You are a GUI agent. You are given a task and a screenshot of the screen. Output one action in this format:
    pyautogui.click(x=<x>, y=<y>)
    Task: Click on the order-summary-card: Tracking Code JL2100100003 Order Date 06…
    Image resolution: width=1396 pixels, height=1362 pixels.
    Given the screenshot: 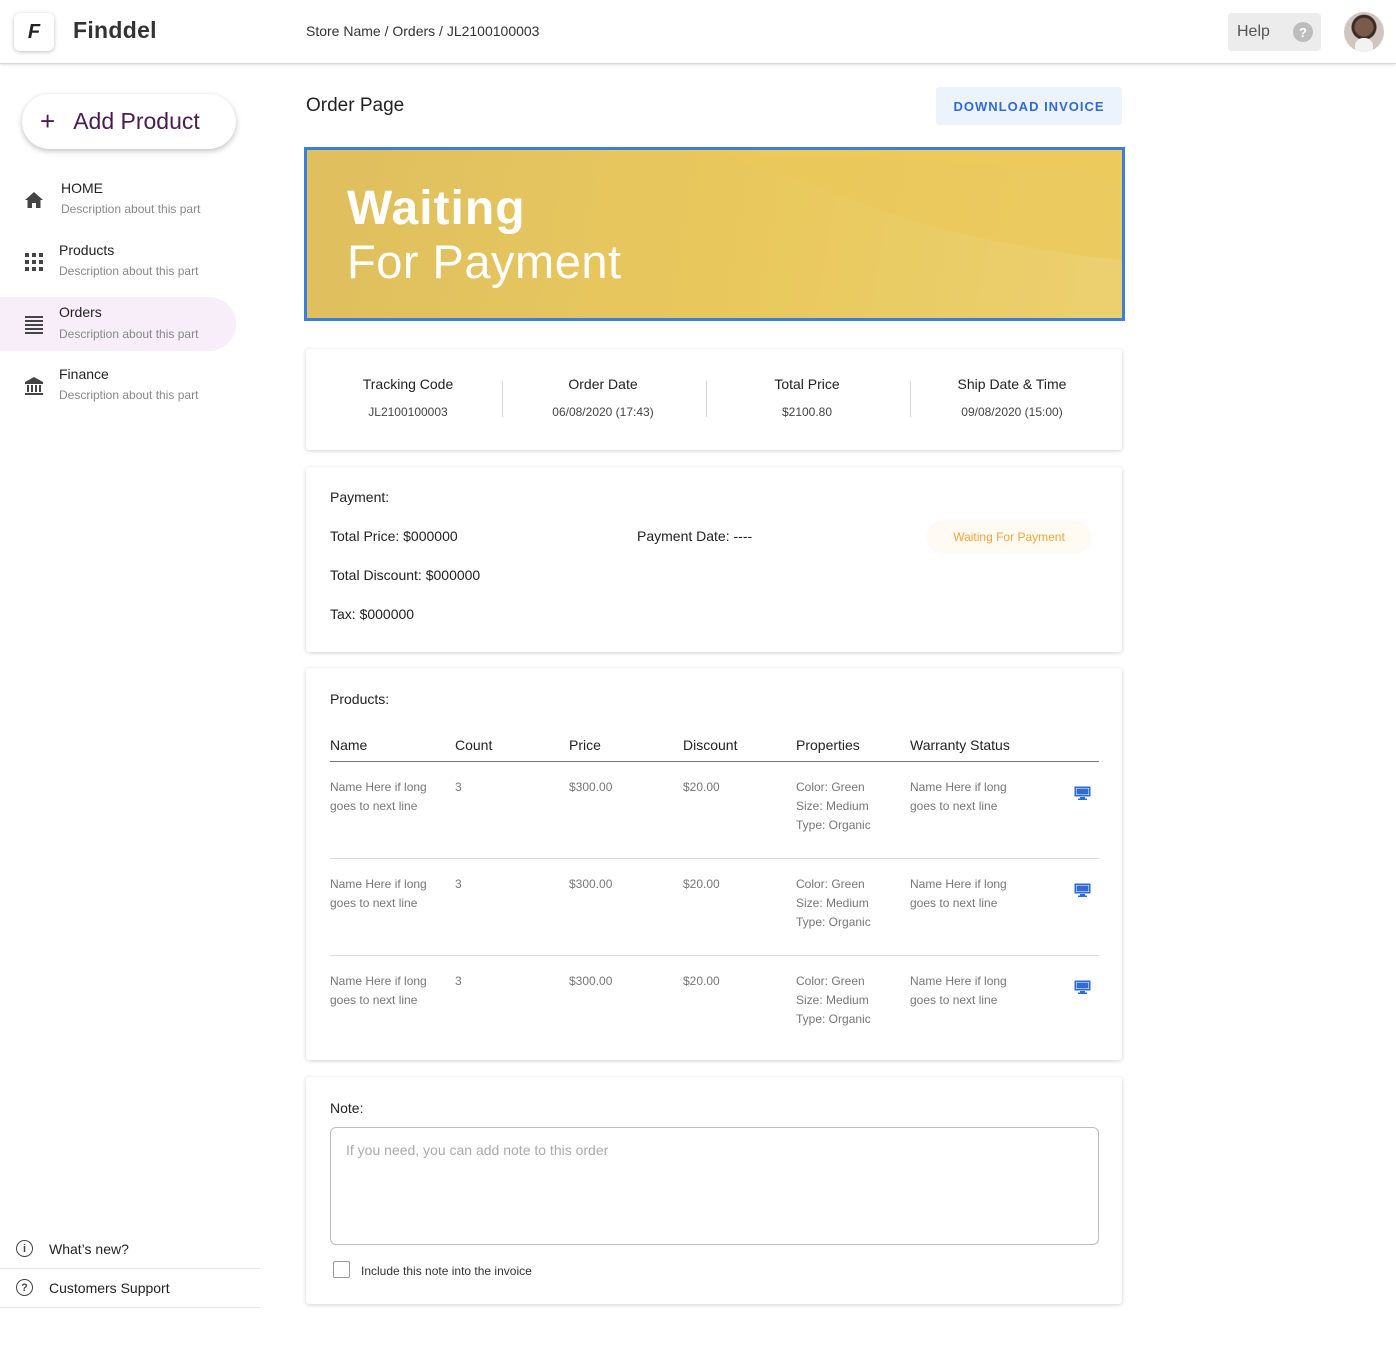 What is the action you would take?
    pyautogui.click(x=714, y=399)
    